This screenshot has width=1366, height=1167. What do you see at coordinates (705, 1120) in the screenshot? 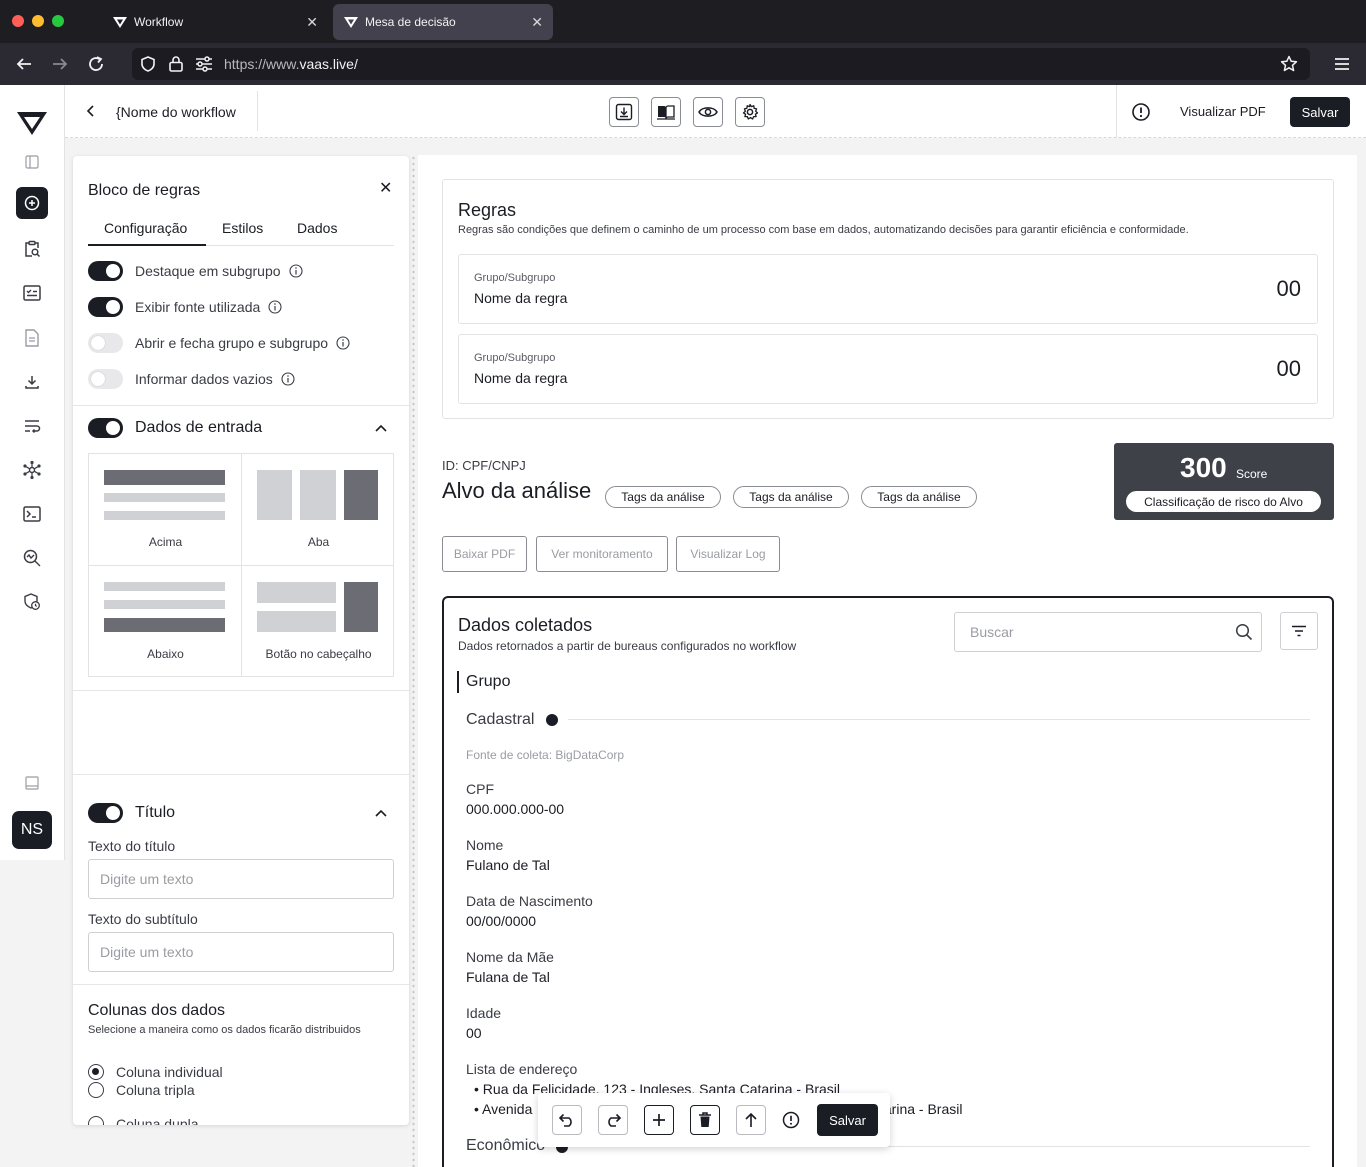
I see `delete-block-button` at bounding box center [705, 1120].